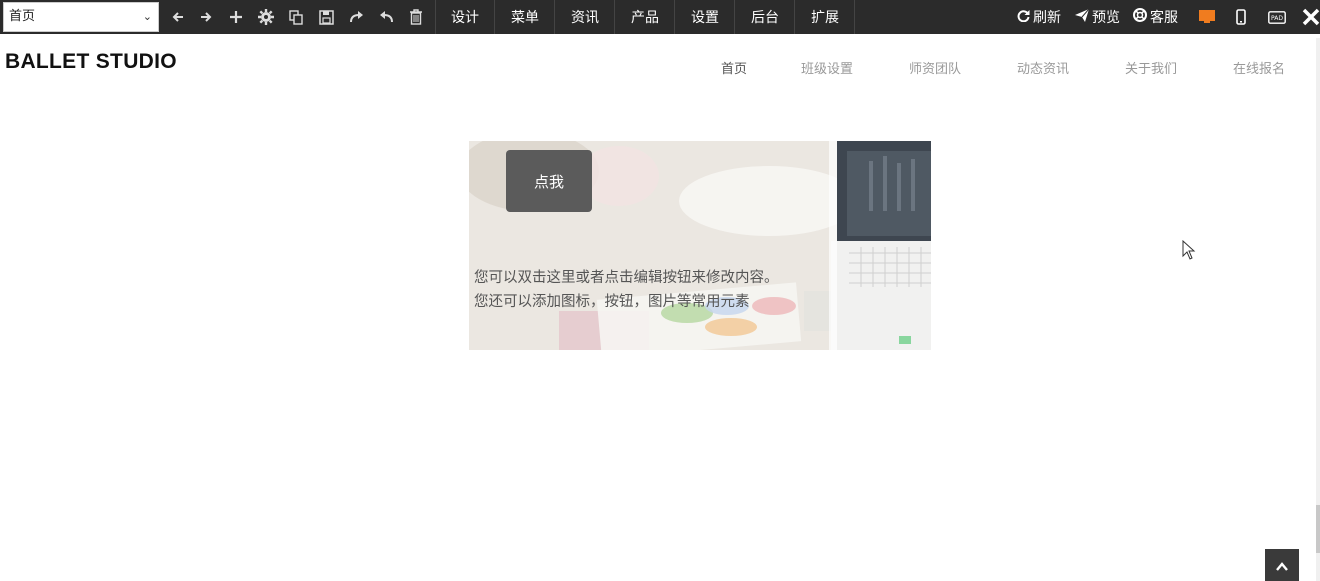 This screenshot has height=581, width=1320. What do you see at coordinates (22, 16) in the screenshot?
I see `page-select-value: 首页` at bounding box center [22, 16].